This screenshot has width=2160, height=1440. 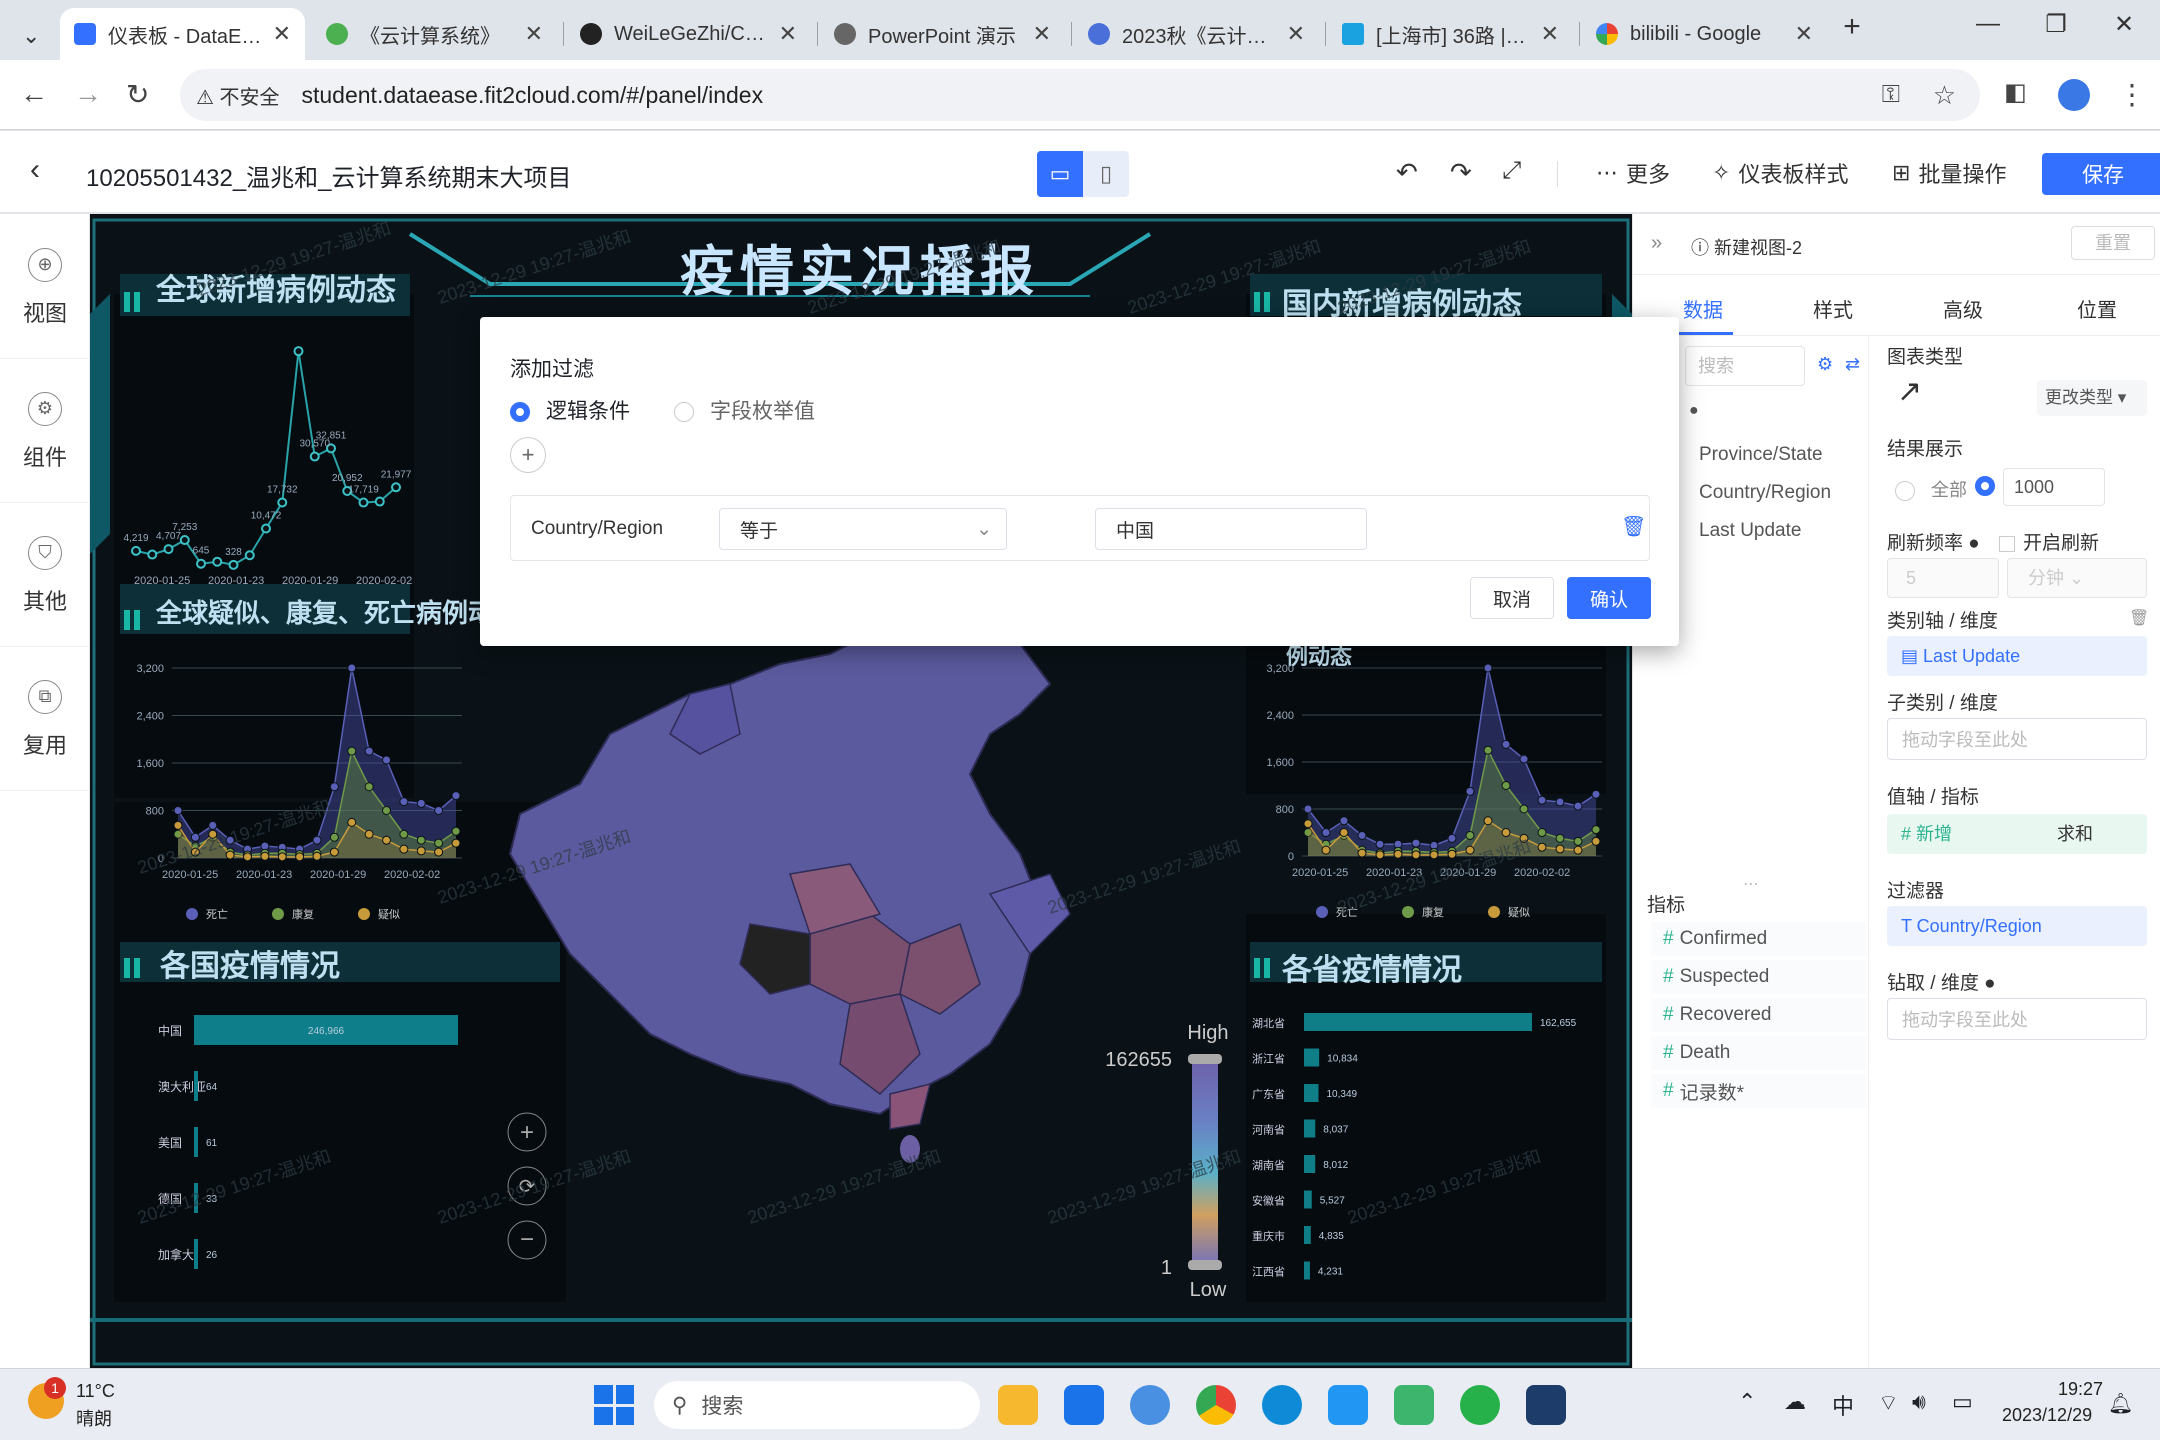 What do you see at coordinates (2132, 94) in the screenshot?
I see `browser-menu-icon: ⋮` at bounding box center [2132, 94].